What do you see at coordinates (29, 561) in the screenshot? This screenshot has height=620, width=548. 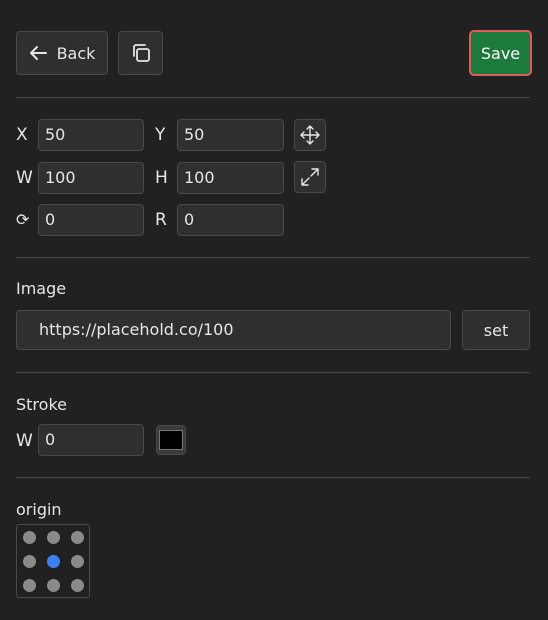 I see `origin-middle-left` at bounding box center [29, 561].